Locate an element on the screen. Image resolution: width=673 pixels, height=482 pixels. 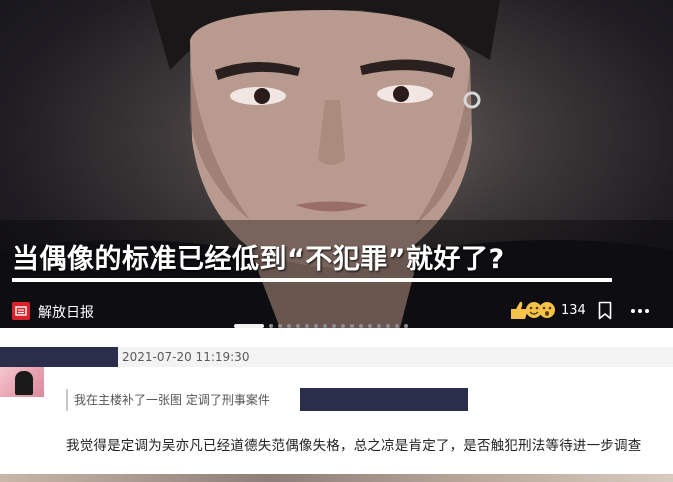
quoted-reply: 我在主楼补了一张图 定调了刑事案件 is located at coordinates (168, 400).